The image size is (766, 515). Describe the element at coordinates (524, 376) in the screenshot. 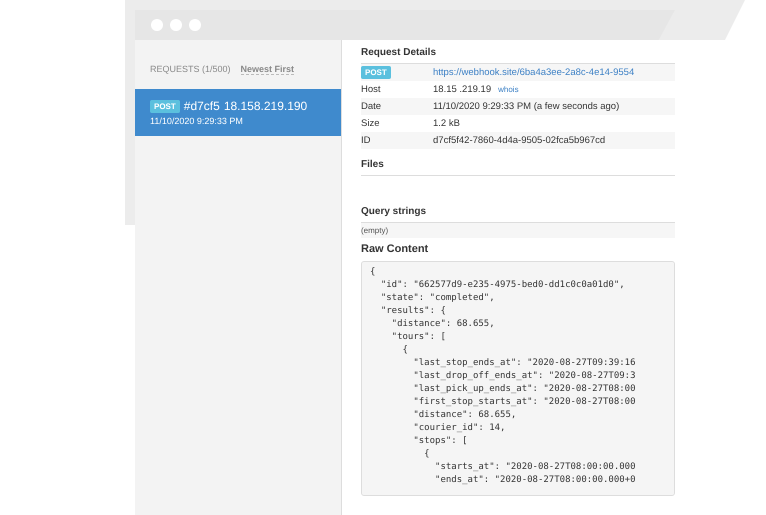

I see `code-line: "last_drop_off_ends_at": "2020-08-27T09:3` at that location.